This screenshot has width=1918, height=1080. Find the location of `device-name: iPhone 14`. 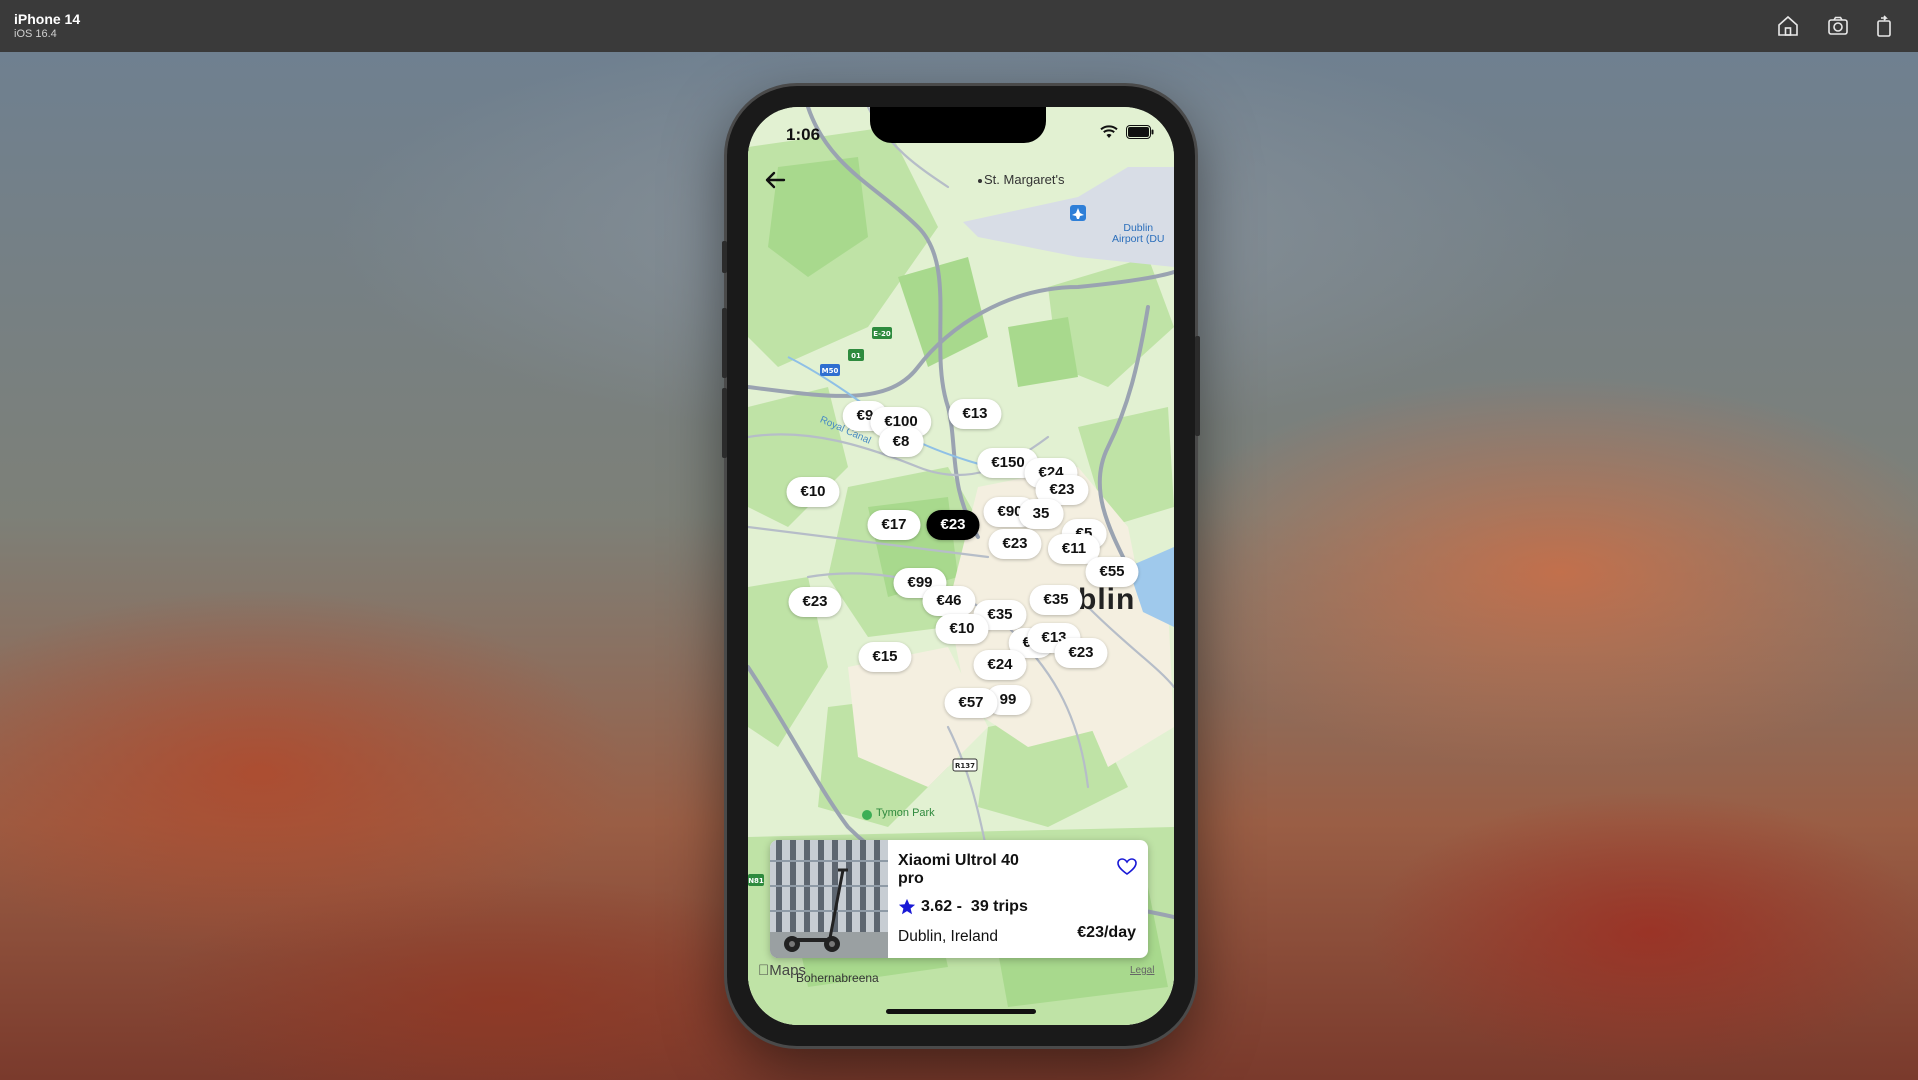

device-name: iPhone 14 is located at coordinates (47, 19).